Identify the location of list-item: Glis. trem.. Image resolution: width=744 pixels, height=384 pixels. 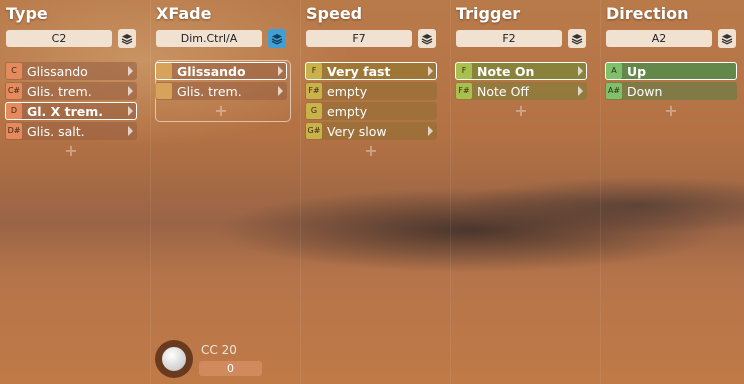
(221, 91).